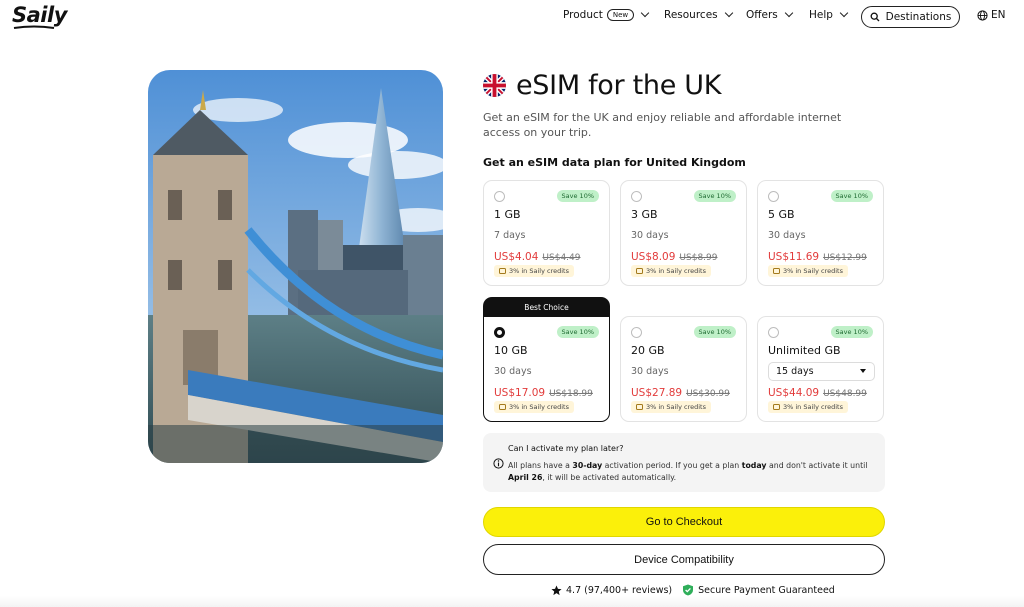 The width and height of the screenshot is (1024, 607). What do you see at coordinates (620, 15) in the screenshot?
I see `new-badge: New` at bounding box center [620, 15].